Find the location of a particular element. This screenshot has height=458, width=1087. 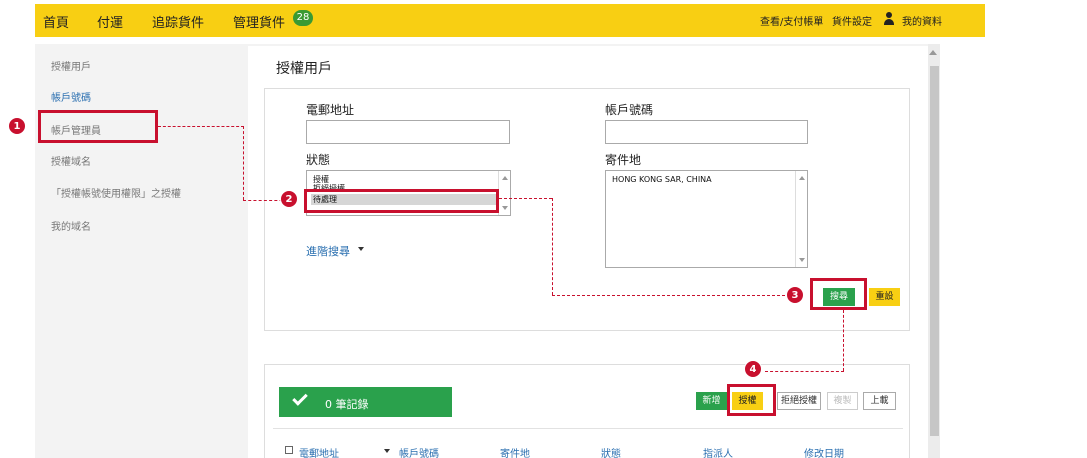

nav-settings: 貨件設定 is located at coordinates (852, 20).